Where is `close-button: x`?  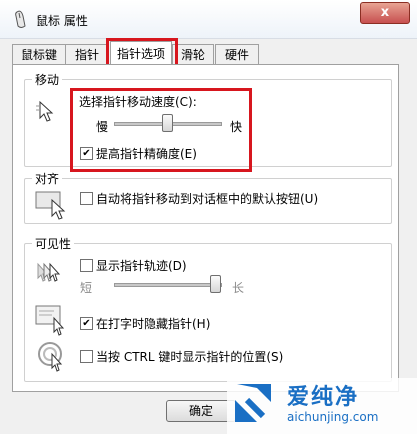
close-button: x is located at coordinates (385, 13).